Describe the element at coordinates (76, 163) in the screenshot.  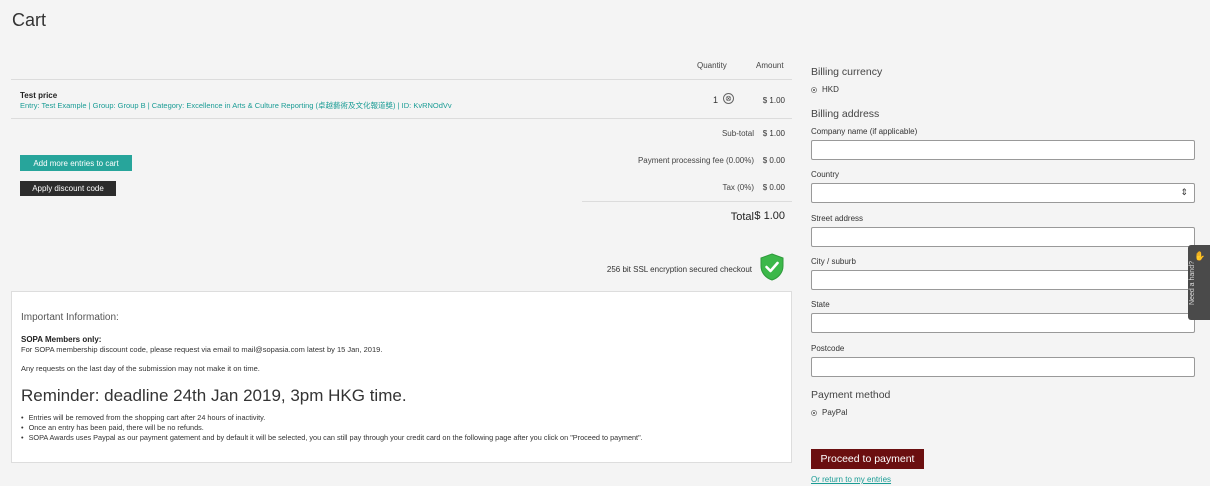
I see `add-more-entries-button: Add more entries to cart` at that location.